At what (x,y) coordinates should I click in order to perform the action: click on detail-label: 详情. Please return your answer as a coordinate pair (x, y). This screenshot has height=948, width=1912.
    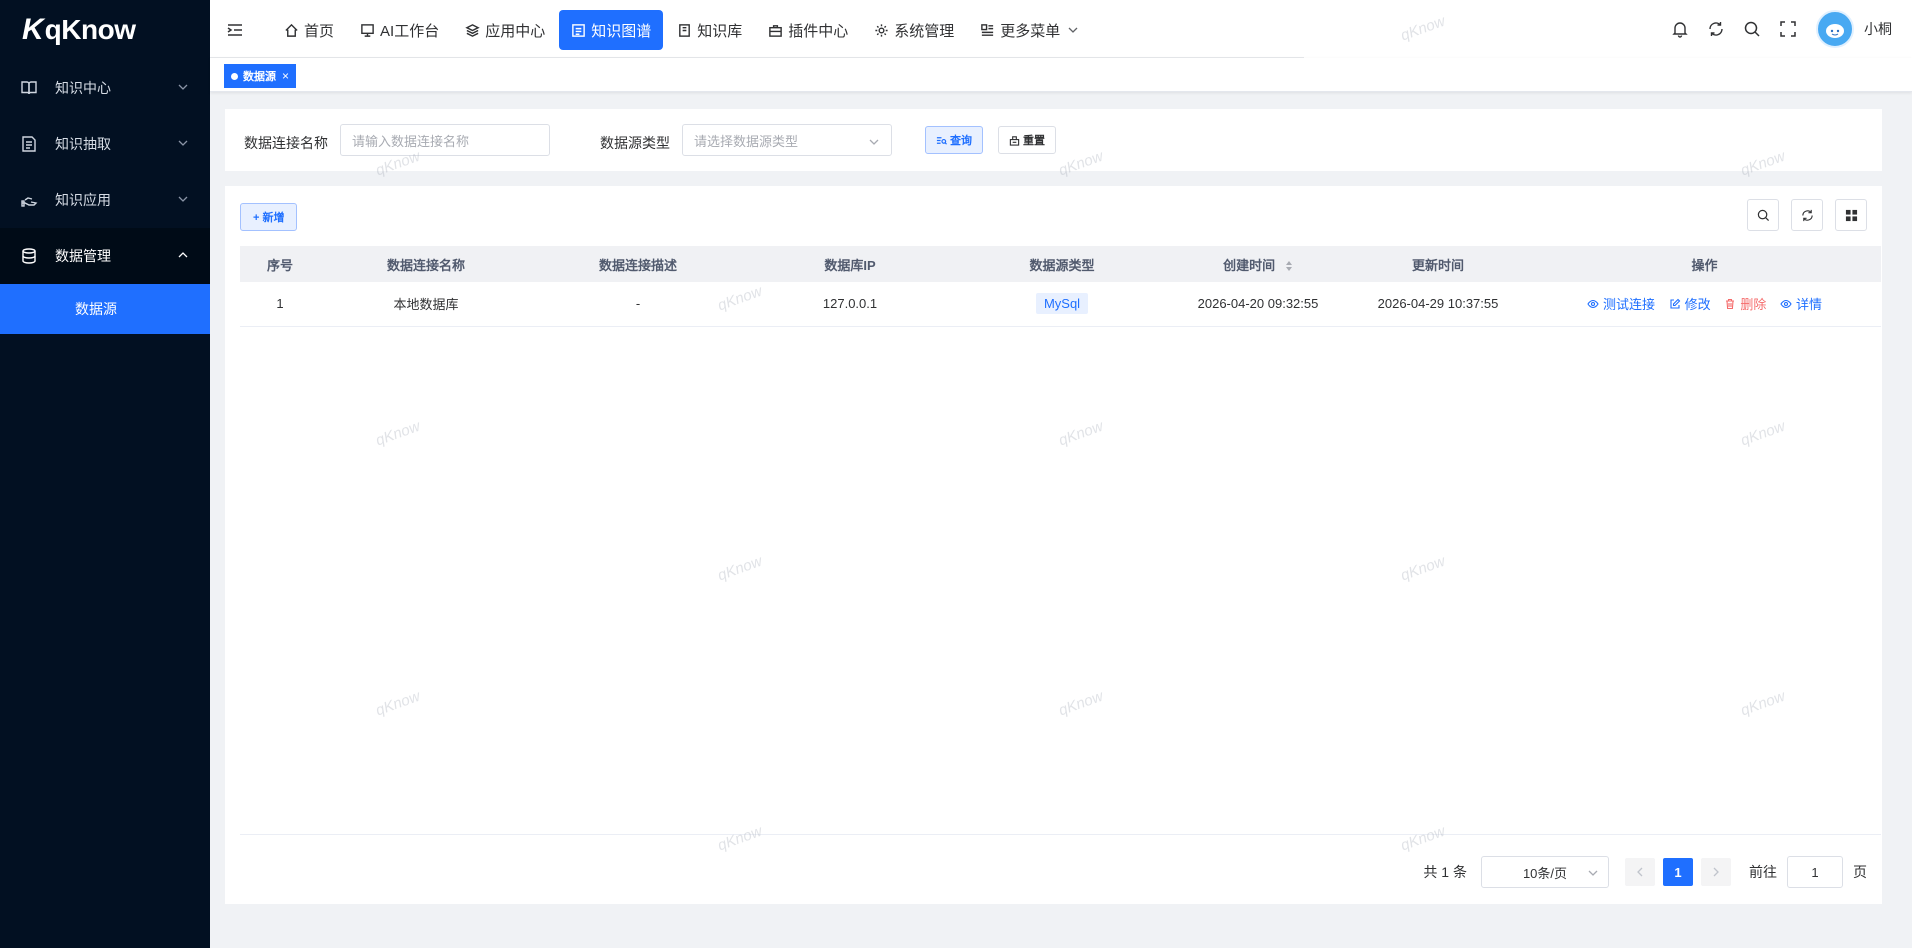
    Looking at the image, I should click on (1808, 305).